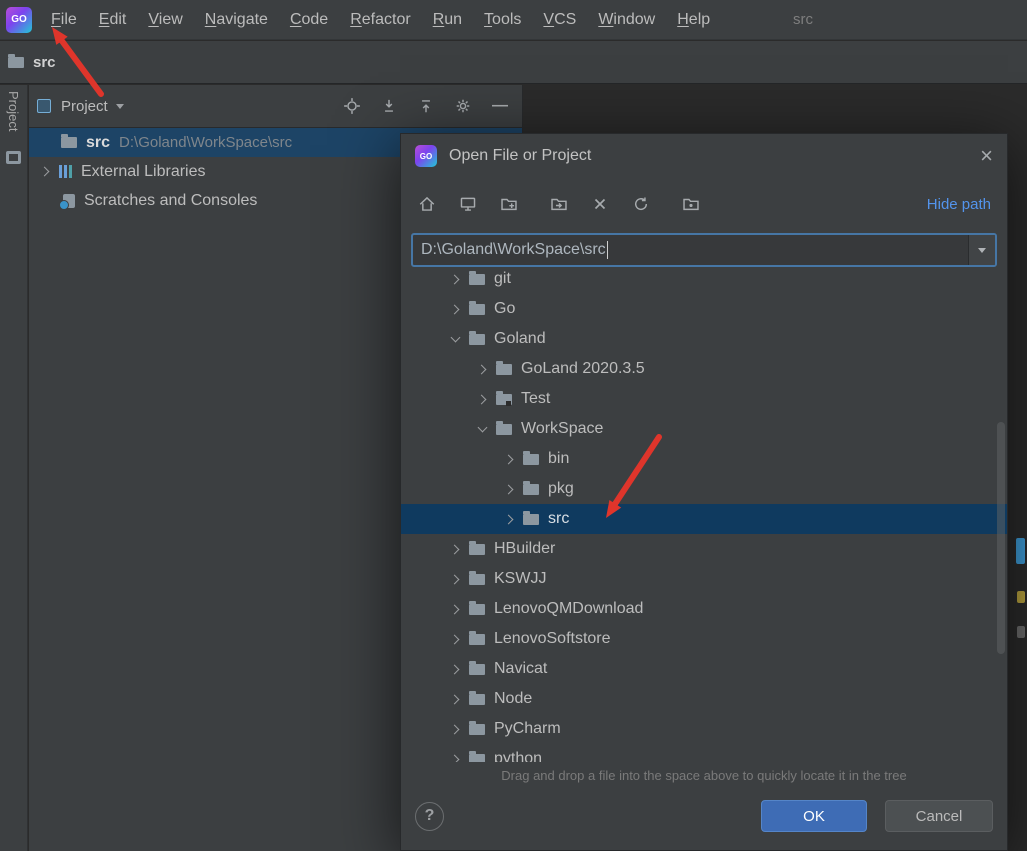  I want to click on menu-vcs: VCS, so click(559, 20).